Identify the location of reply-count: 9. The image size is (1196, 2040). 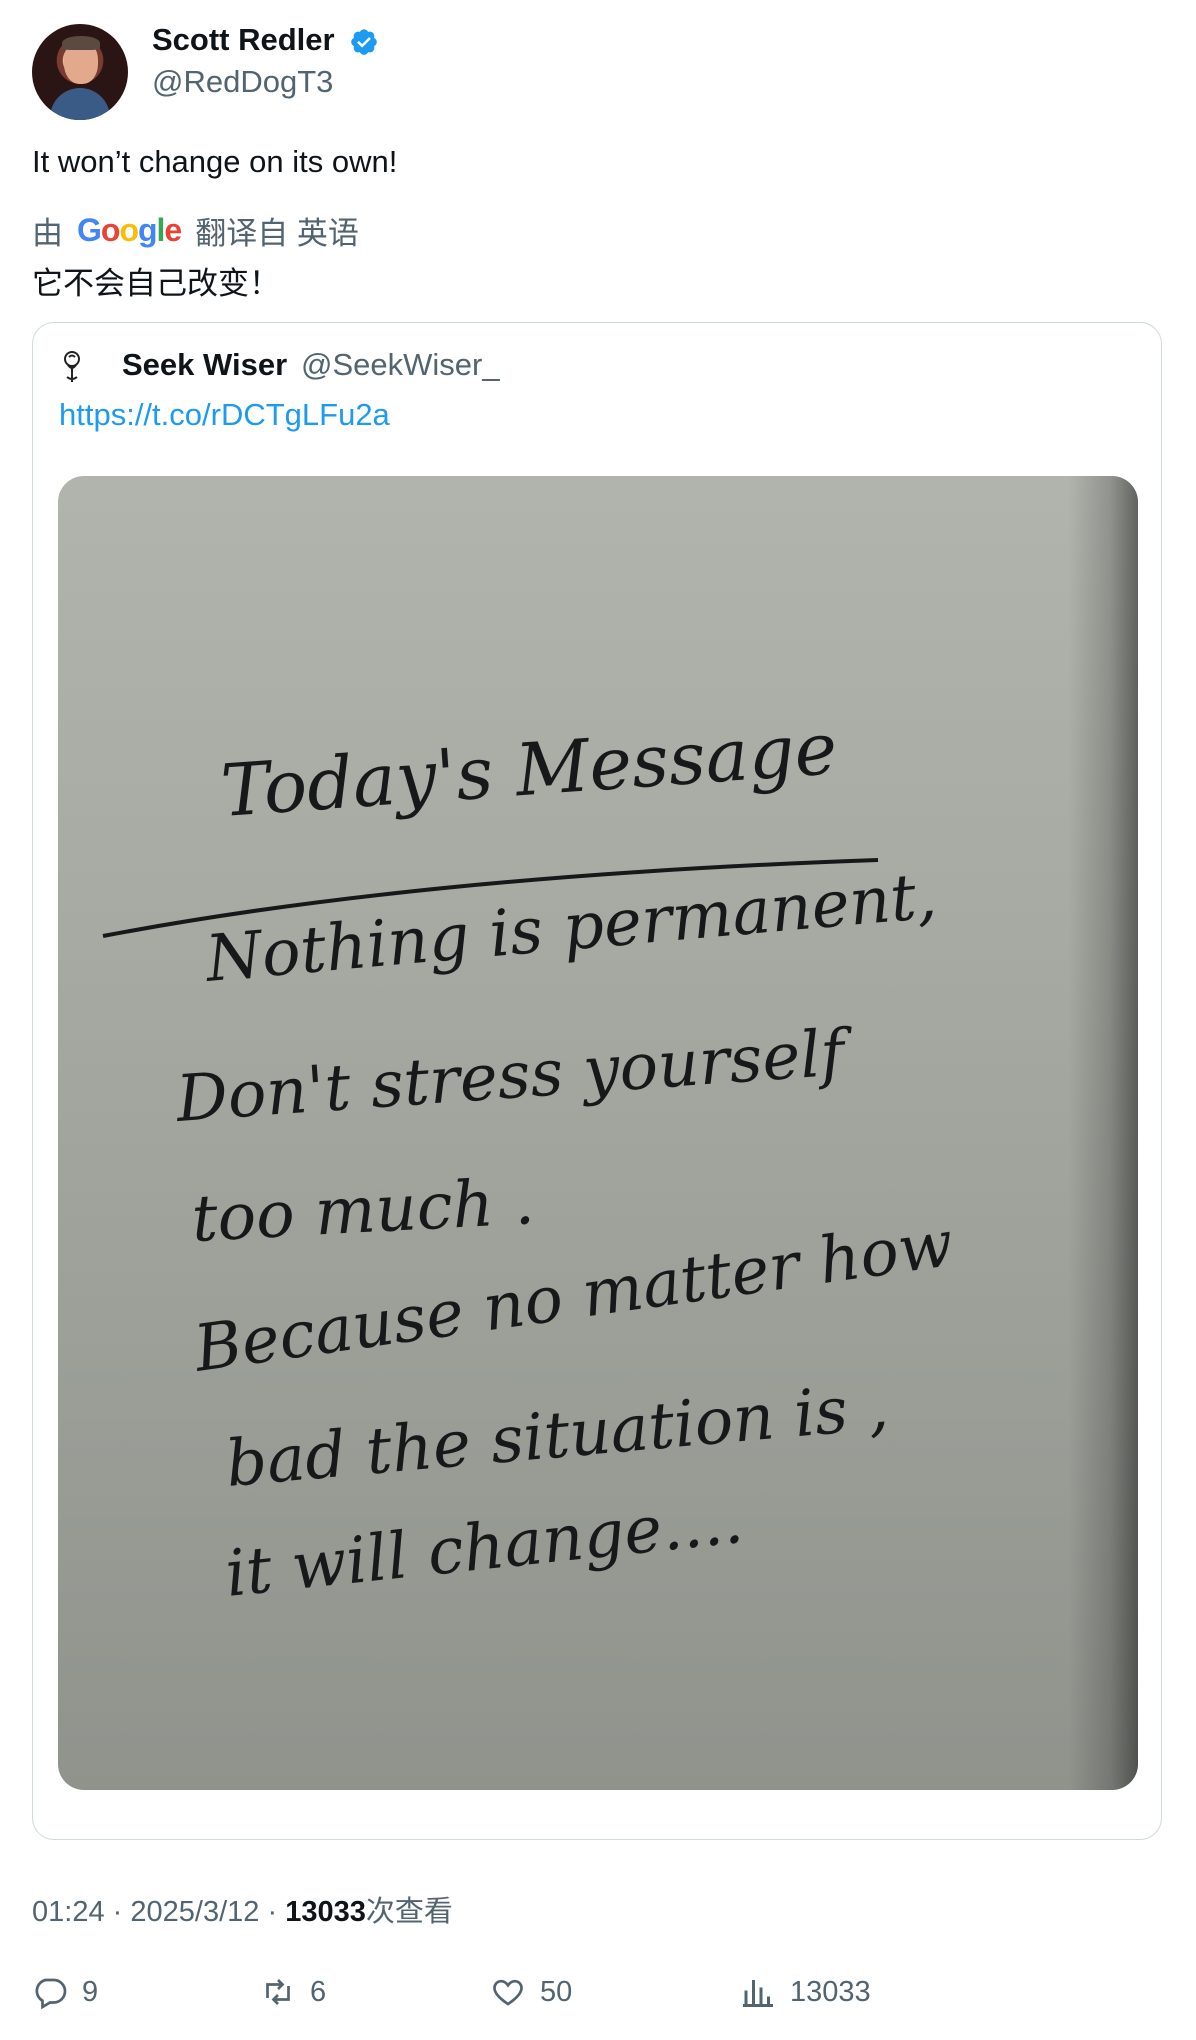
(90, 1991).